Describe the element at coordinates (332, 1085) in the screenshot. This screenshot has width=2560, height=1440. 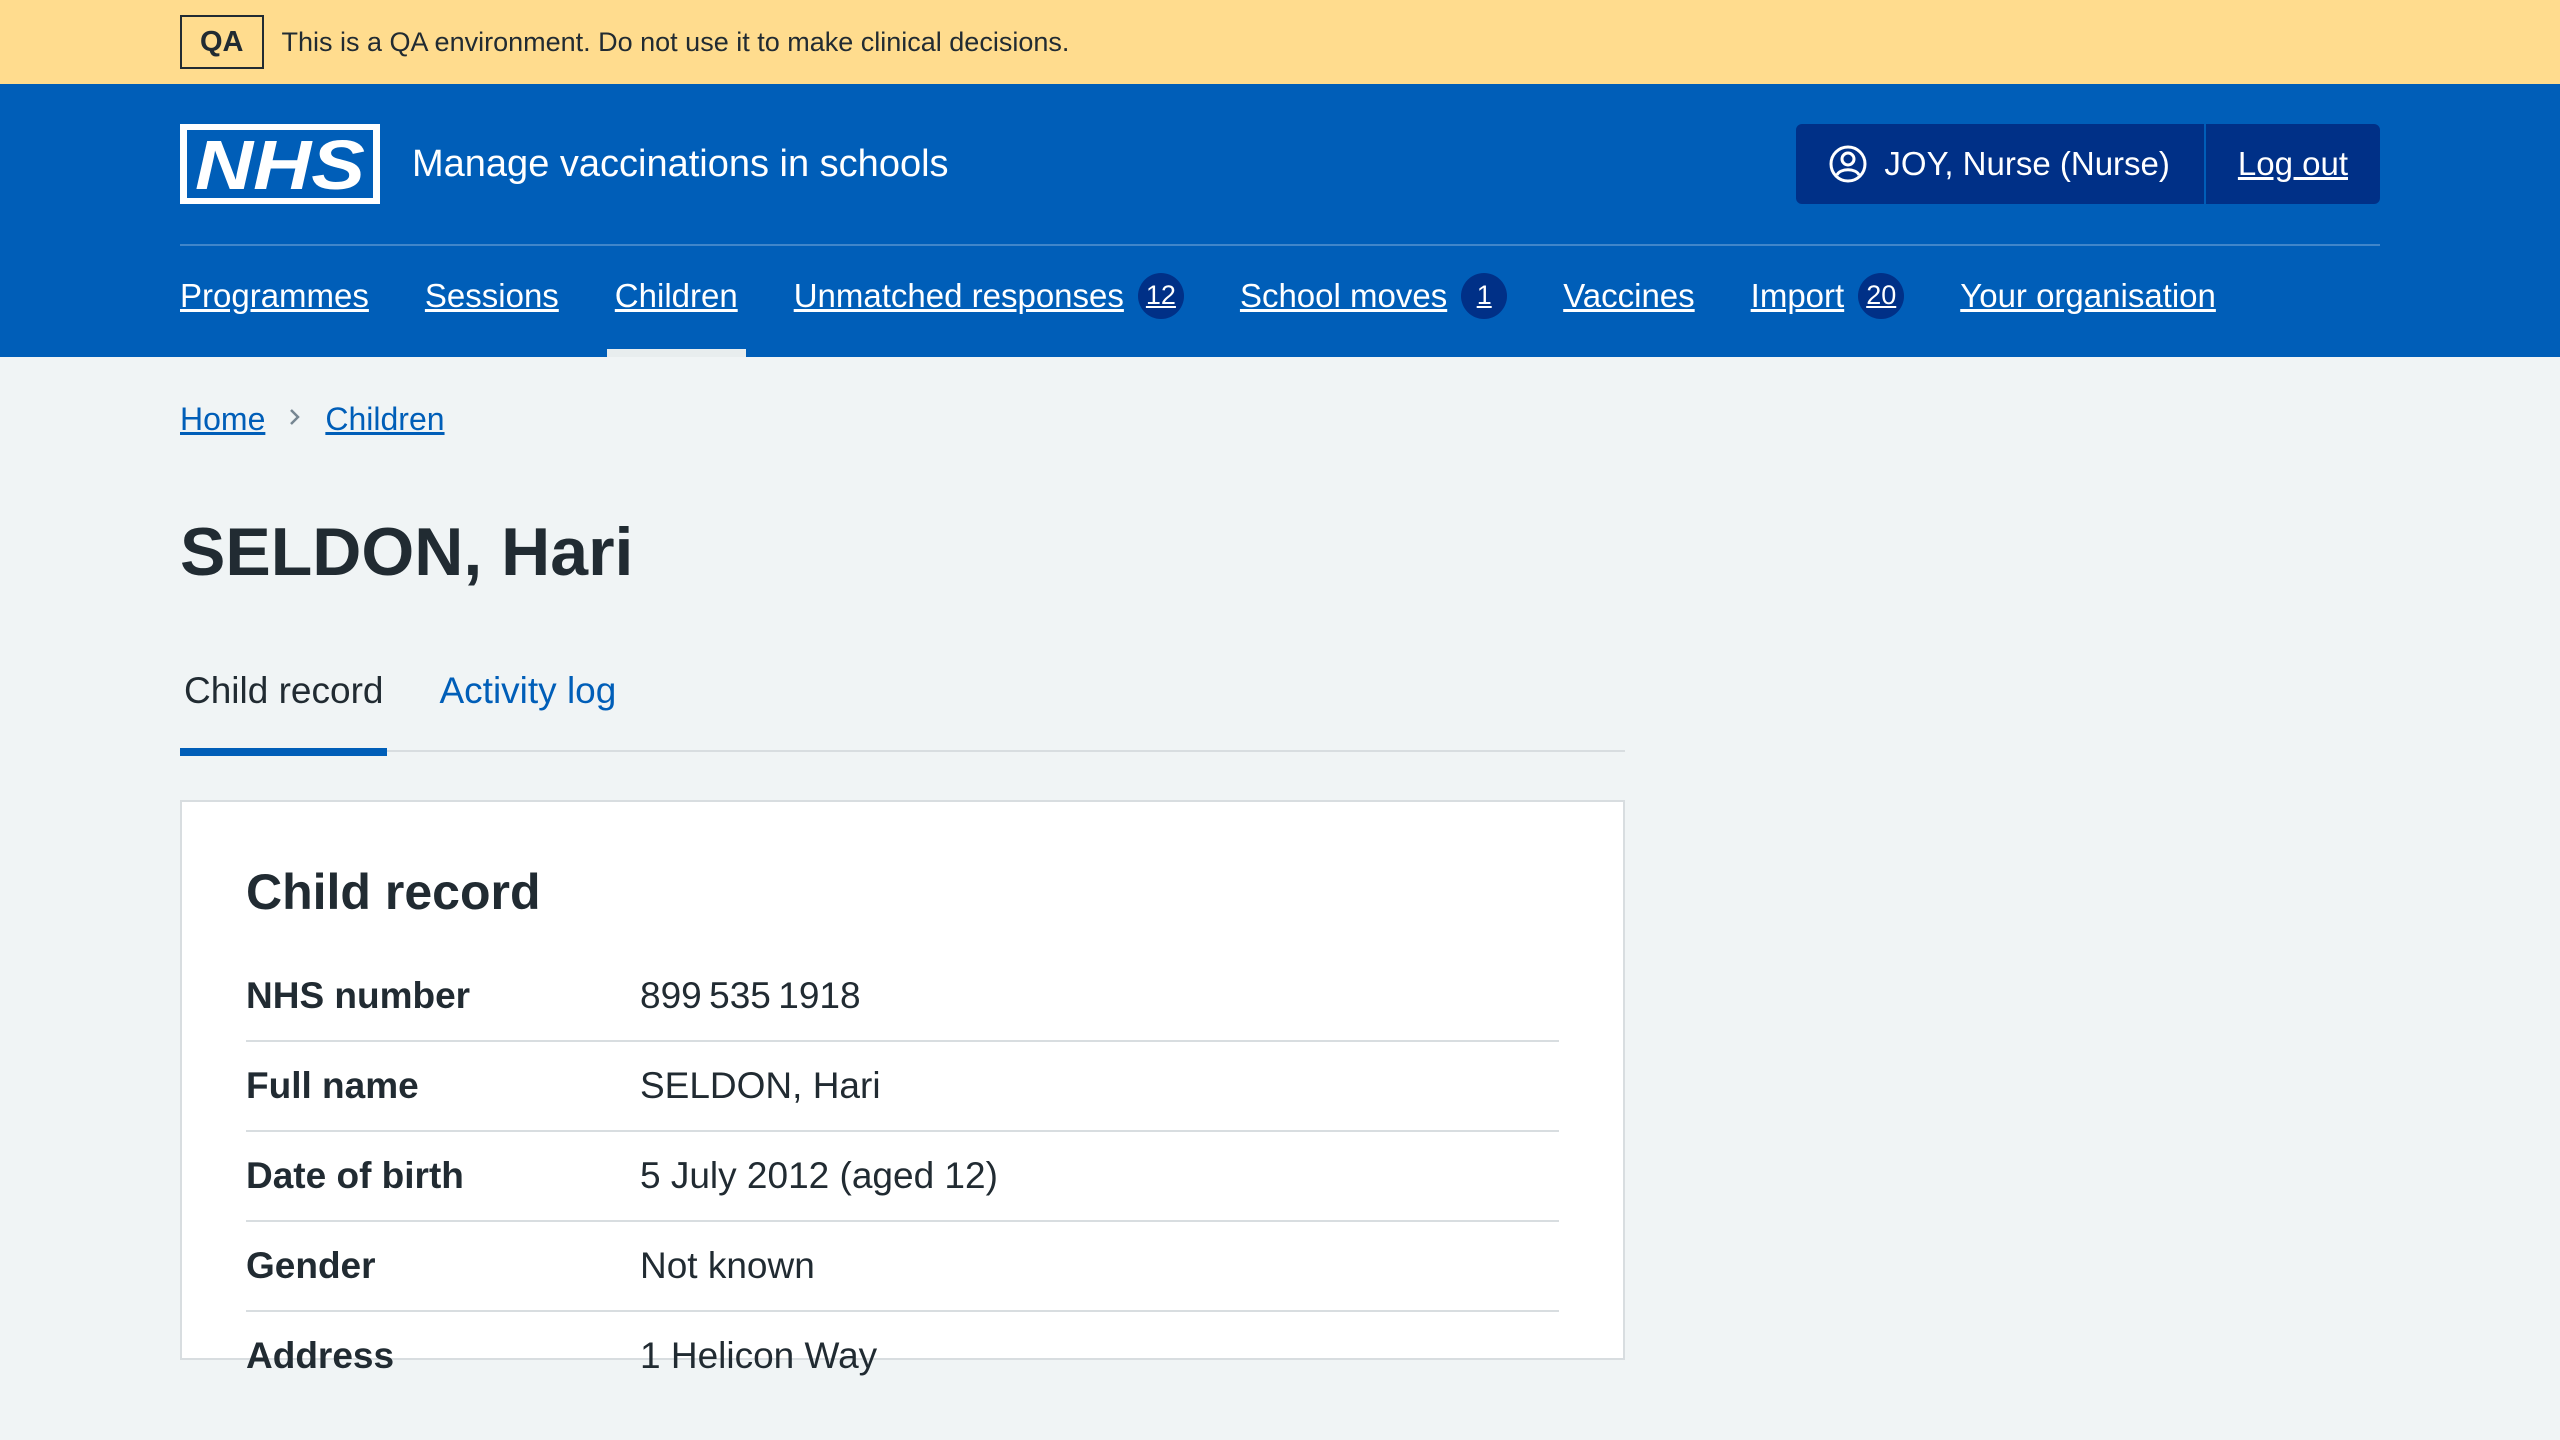
I see `summary-key: Full name` at that location.